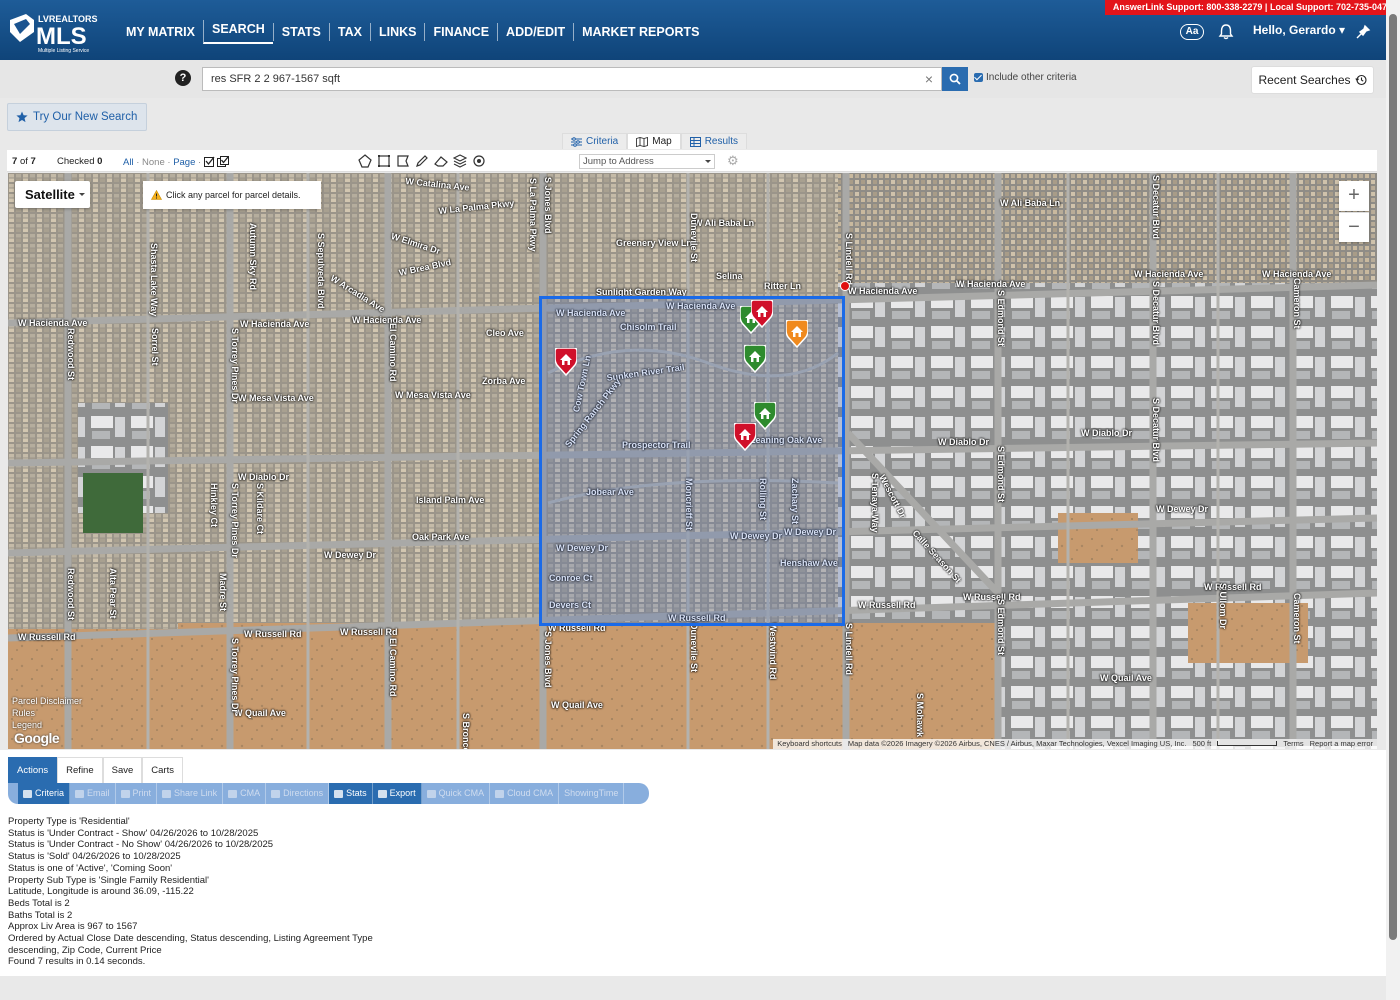 The width and height of the screenshot is (1400, 1000). I want to click on nav-item-my-matrix: MY MATRIX, so click(160, 32).